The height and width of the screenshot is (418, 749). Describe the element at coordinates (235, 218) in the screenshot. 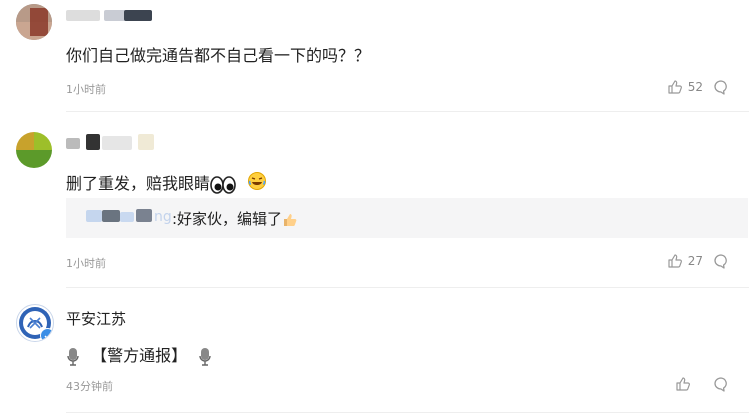

I see `reply-text: :好家伙，编辑了` at that location.